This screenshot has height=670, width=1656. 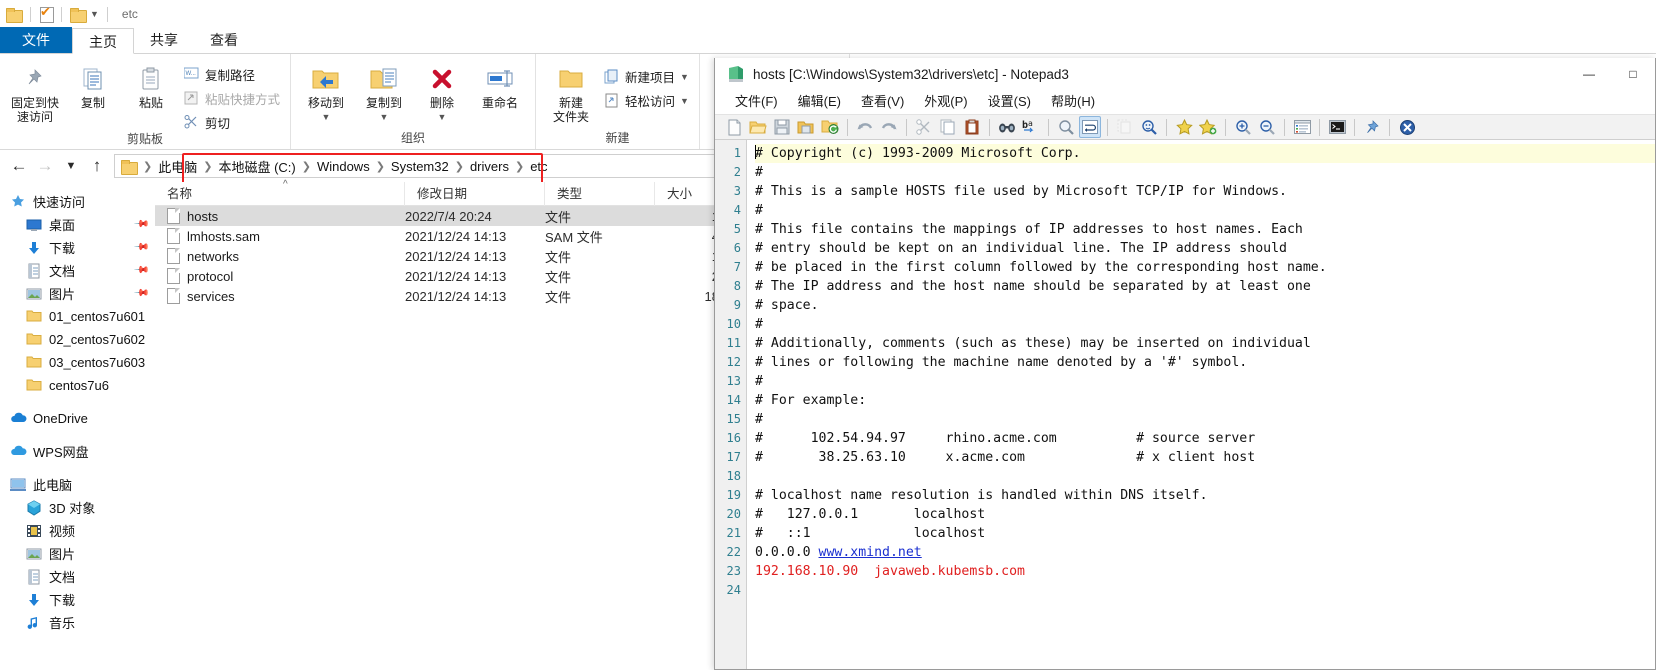 What do you see at coordinates (1302, 127) in the screenshot?
I see `scheme-icon` at bounding box center [1302, 127].